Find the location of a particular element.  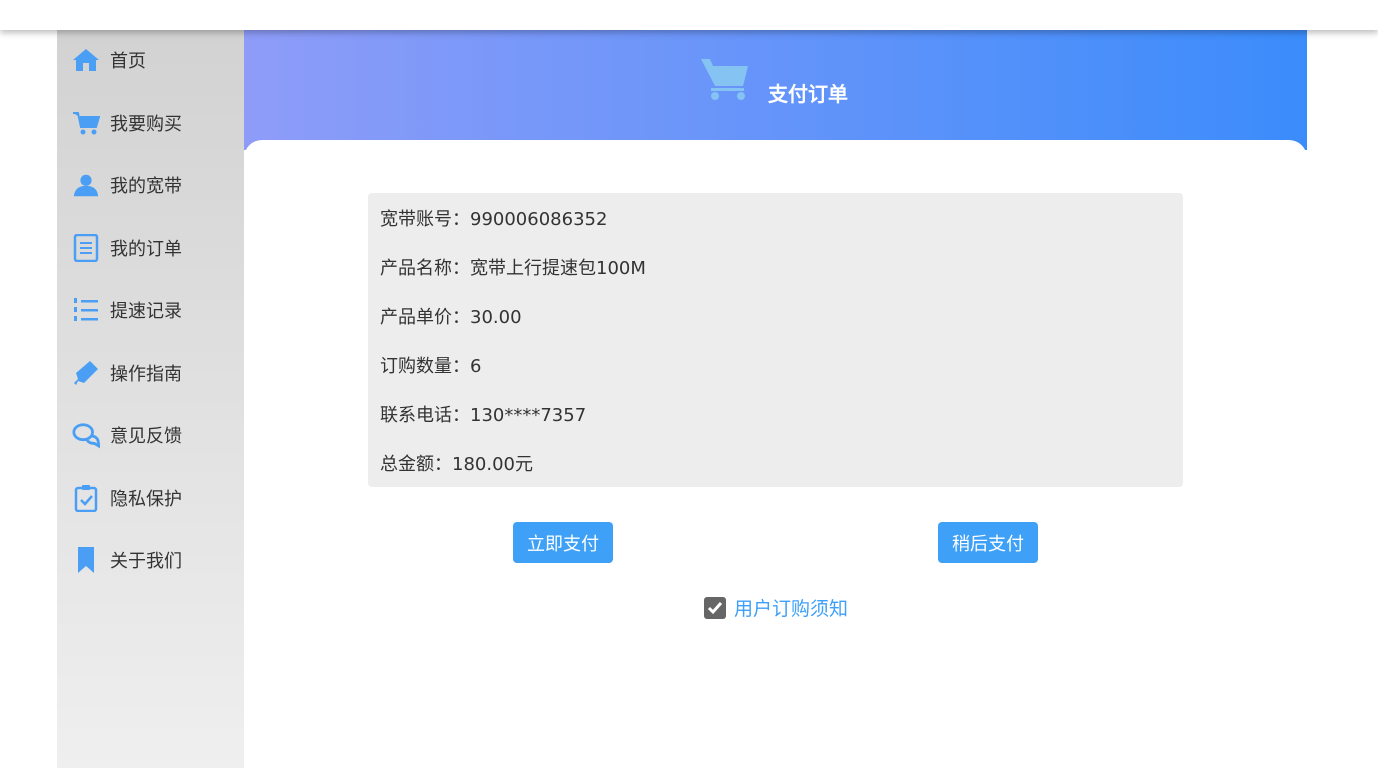

sidebar-item-guide: 操作指南 is located at coordinates (157, 373).